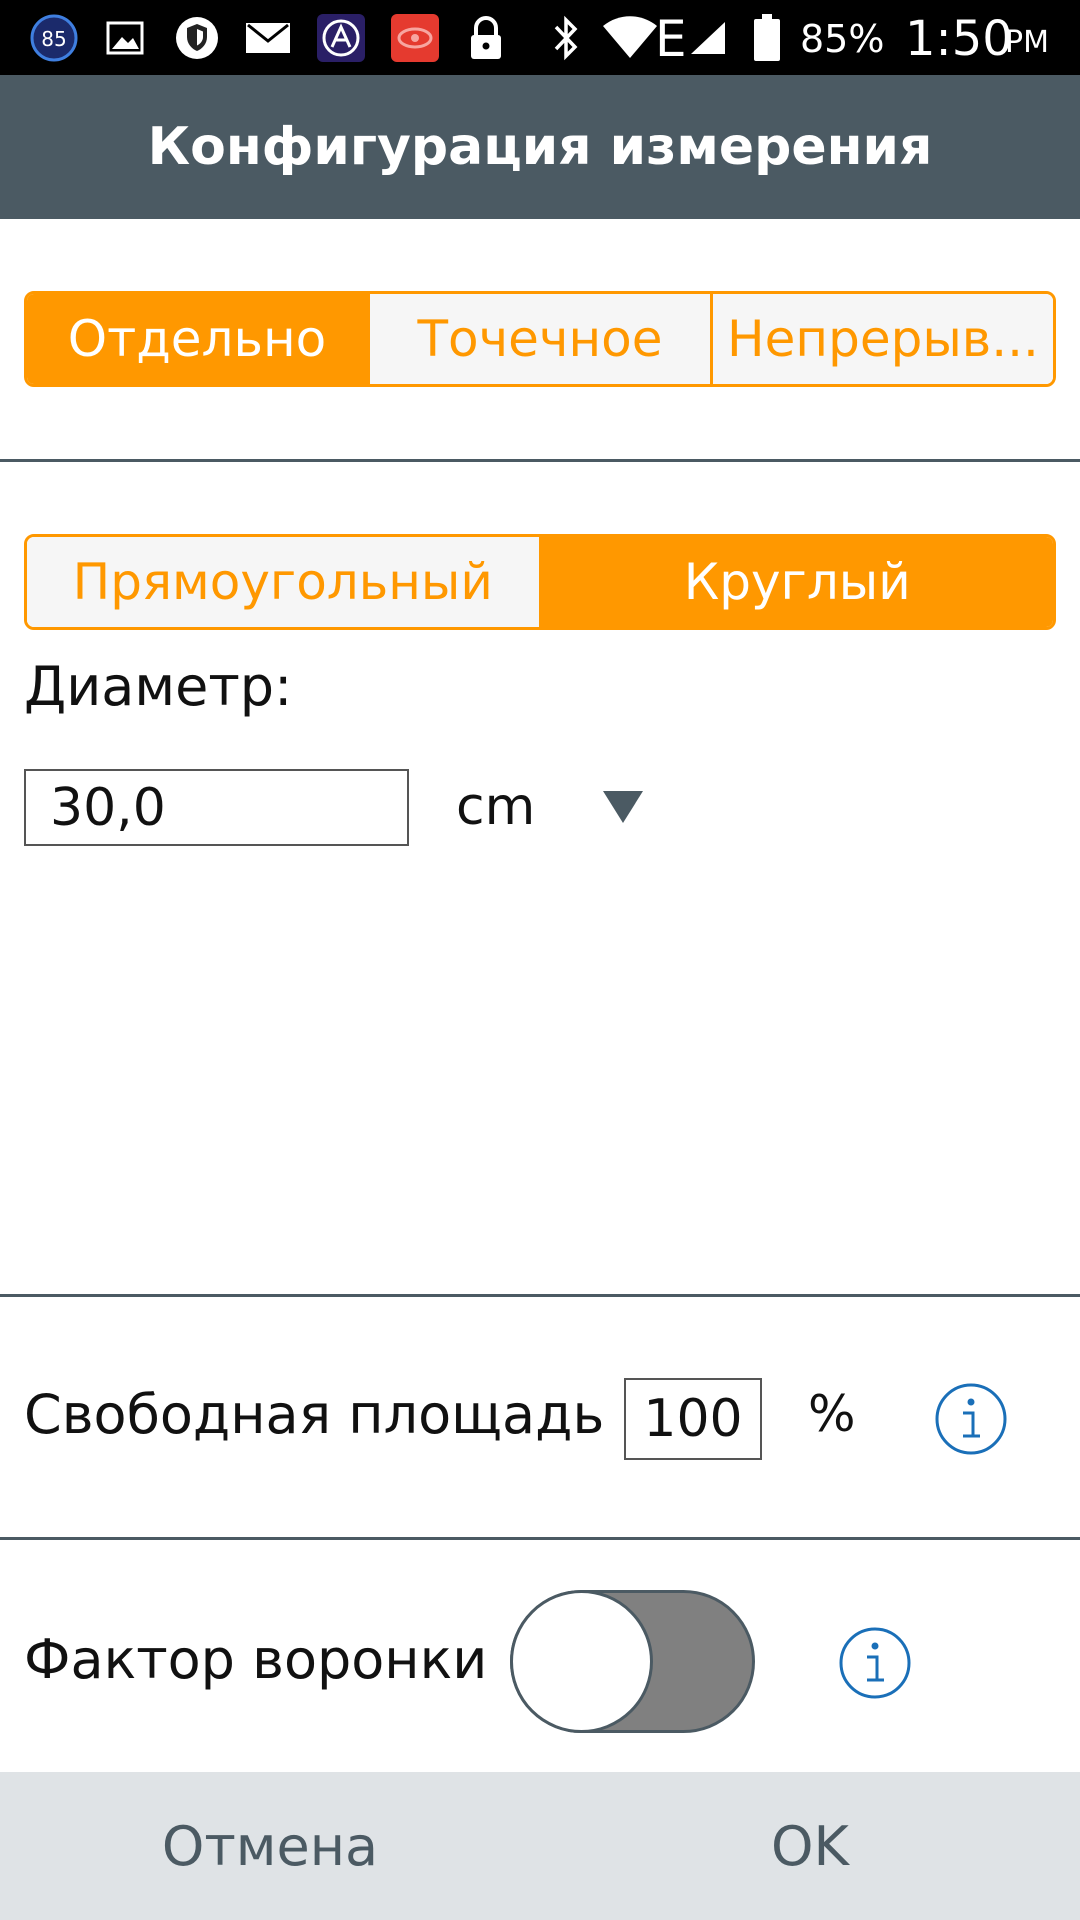 The image size is (1080, 1920). Describe the element at coordinates (314, 1414) in the screenshot. I see `free-area-label: Свободная площадь` at that location.